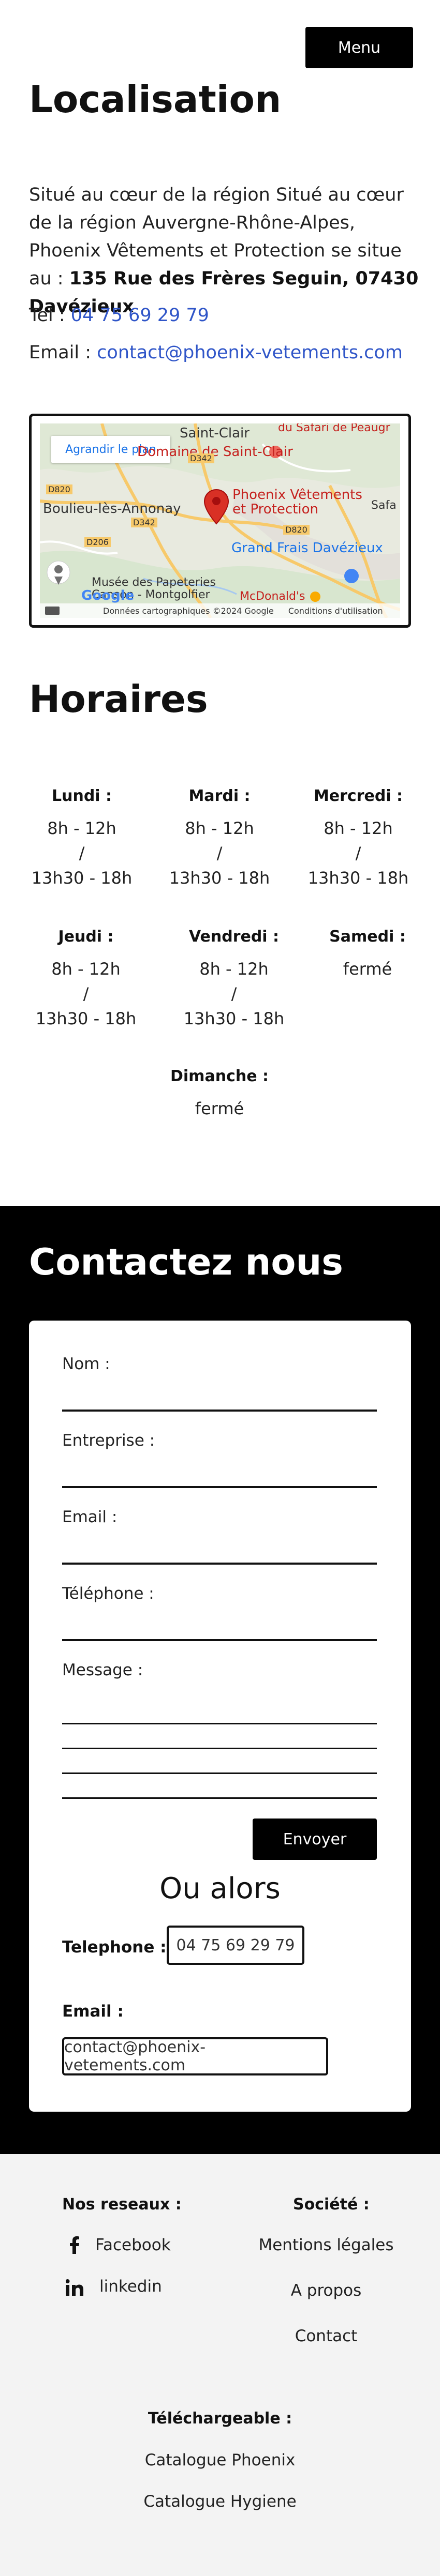  I want to click on day-name: Mercredi :, so click(358, 796).